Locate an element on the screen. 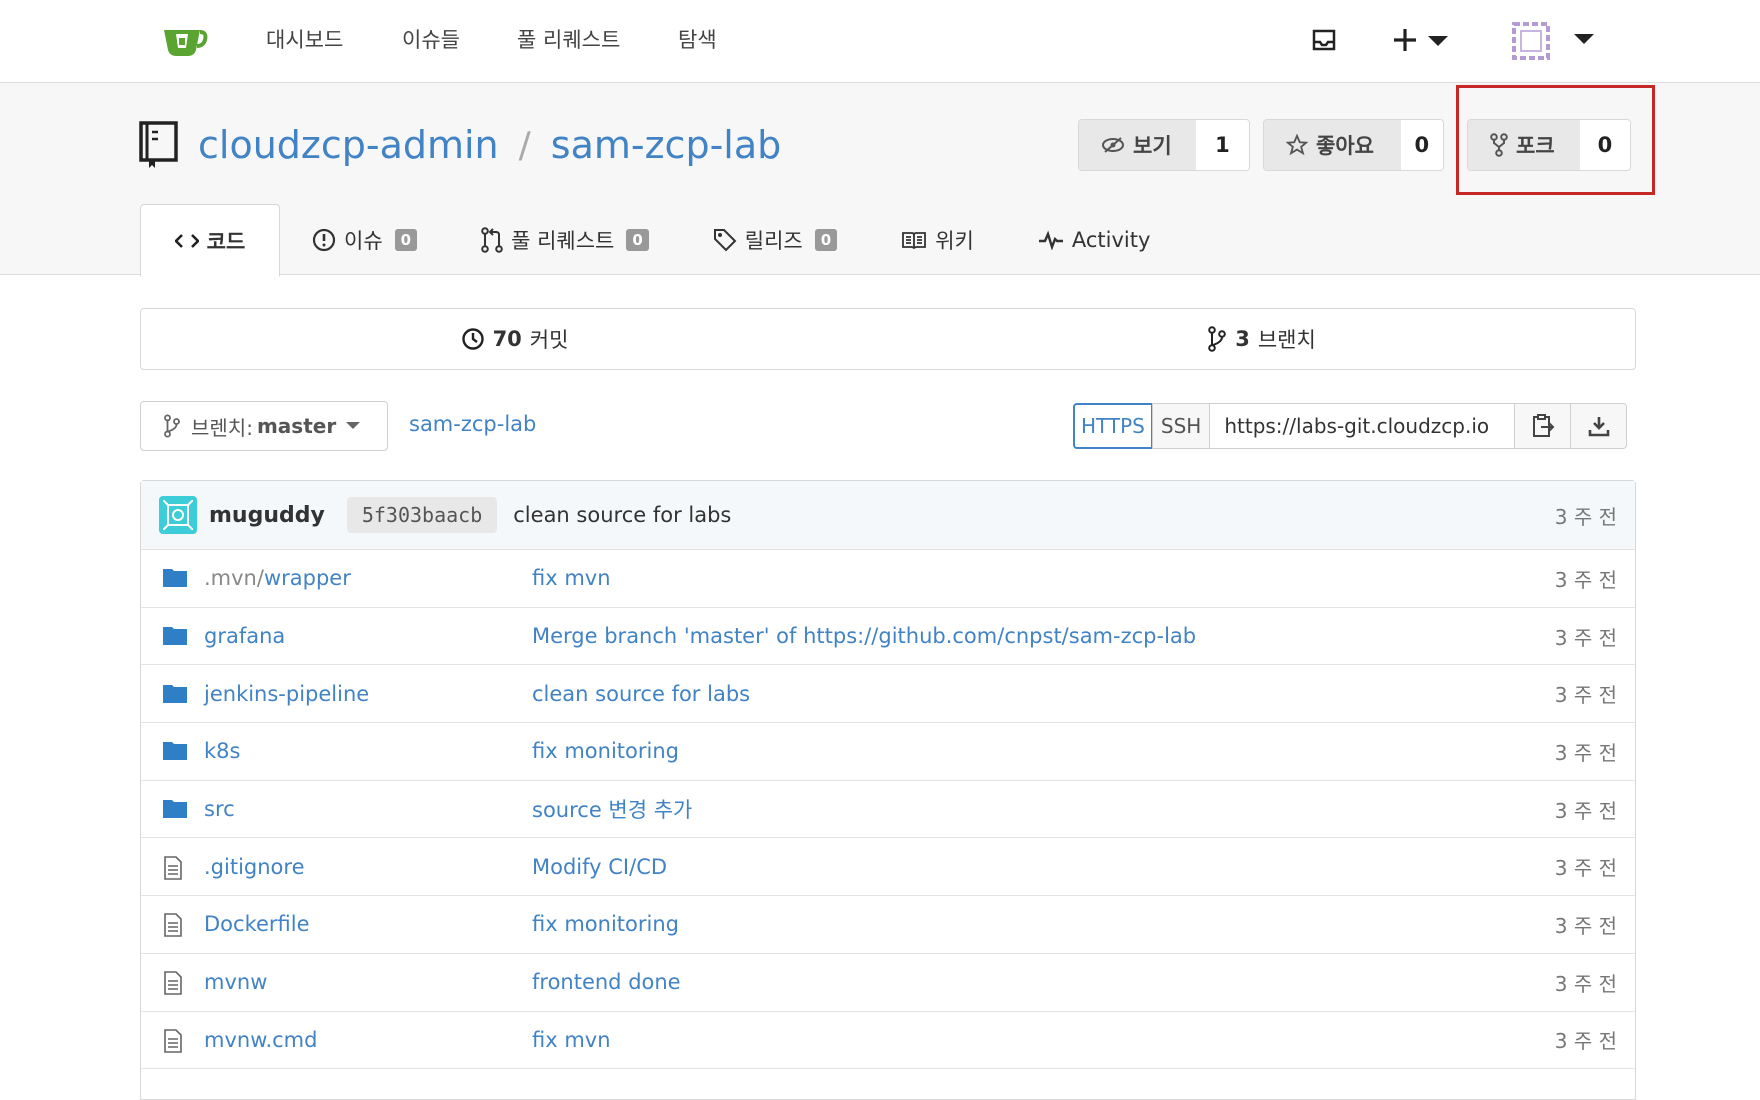  pull-request-icon is located at coordinates (492, 240).